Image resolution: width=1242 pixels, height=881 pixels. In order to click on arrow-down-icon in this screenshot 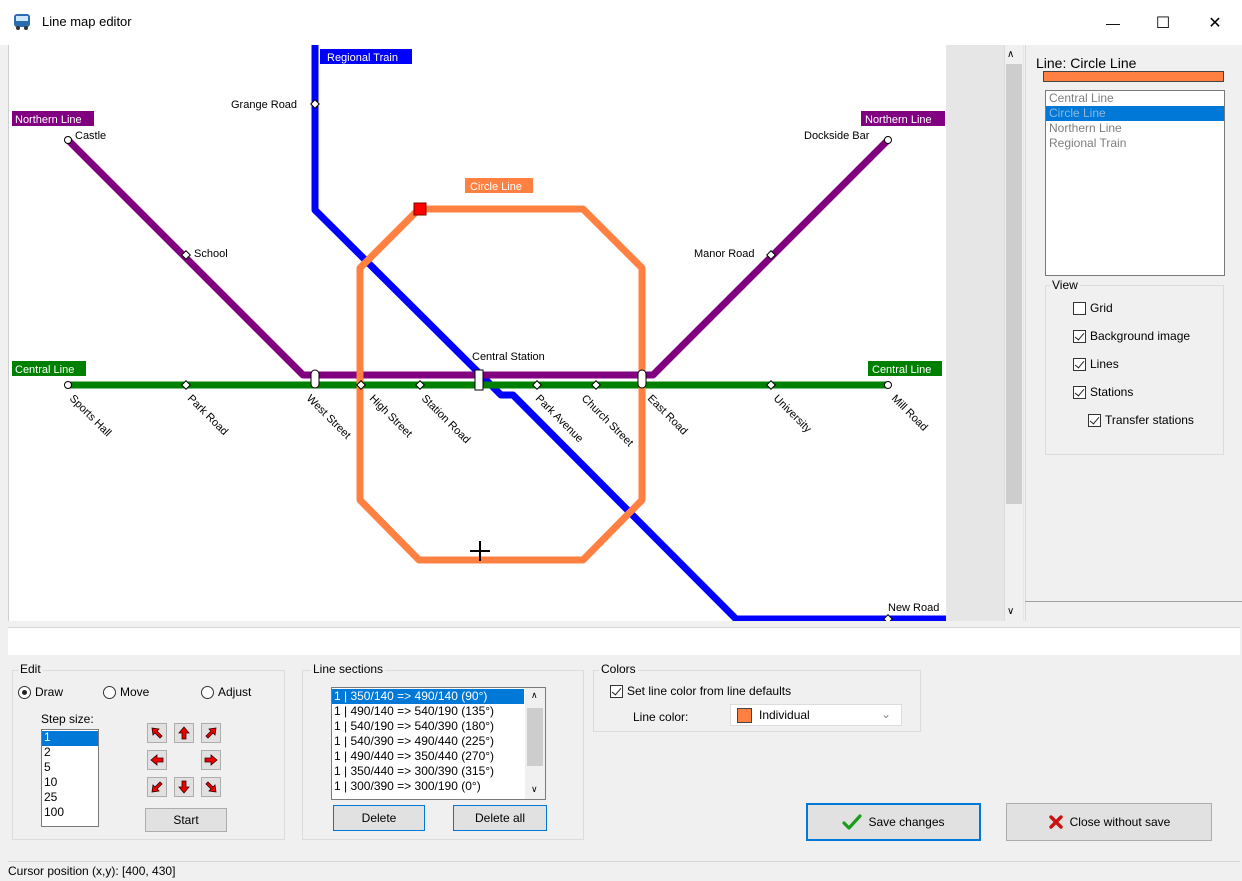, I will do `click(184, 787)`.